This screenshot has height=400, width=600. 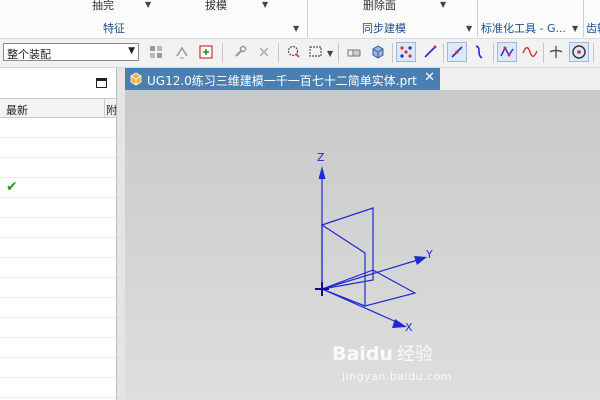 I want to click on part-file-icon, so click(x=136, y=79).